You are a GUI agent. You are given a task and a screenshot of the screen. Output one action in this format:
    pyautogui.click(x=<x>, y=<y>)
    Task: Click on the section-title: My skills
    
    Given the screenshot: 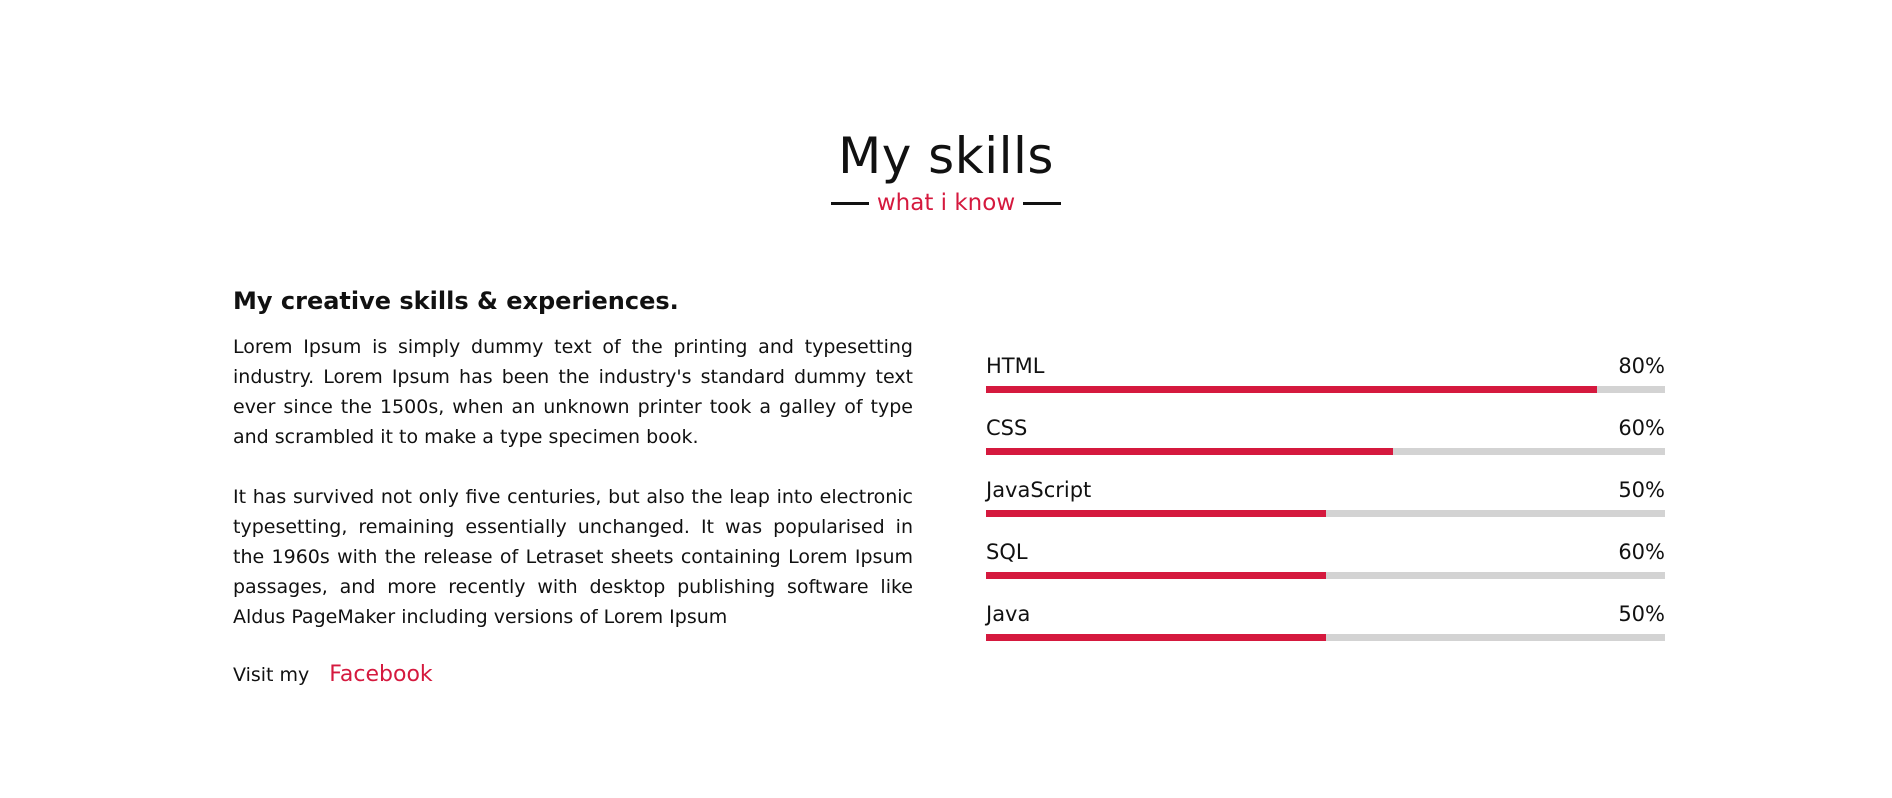 What is the action you would take?
    pyautogui.click(x=946, y=156)
    